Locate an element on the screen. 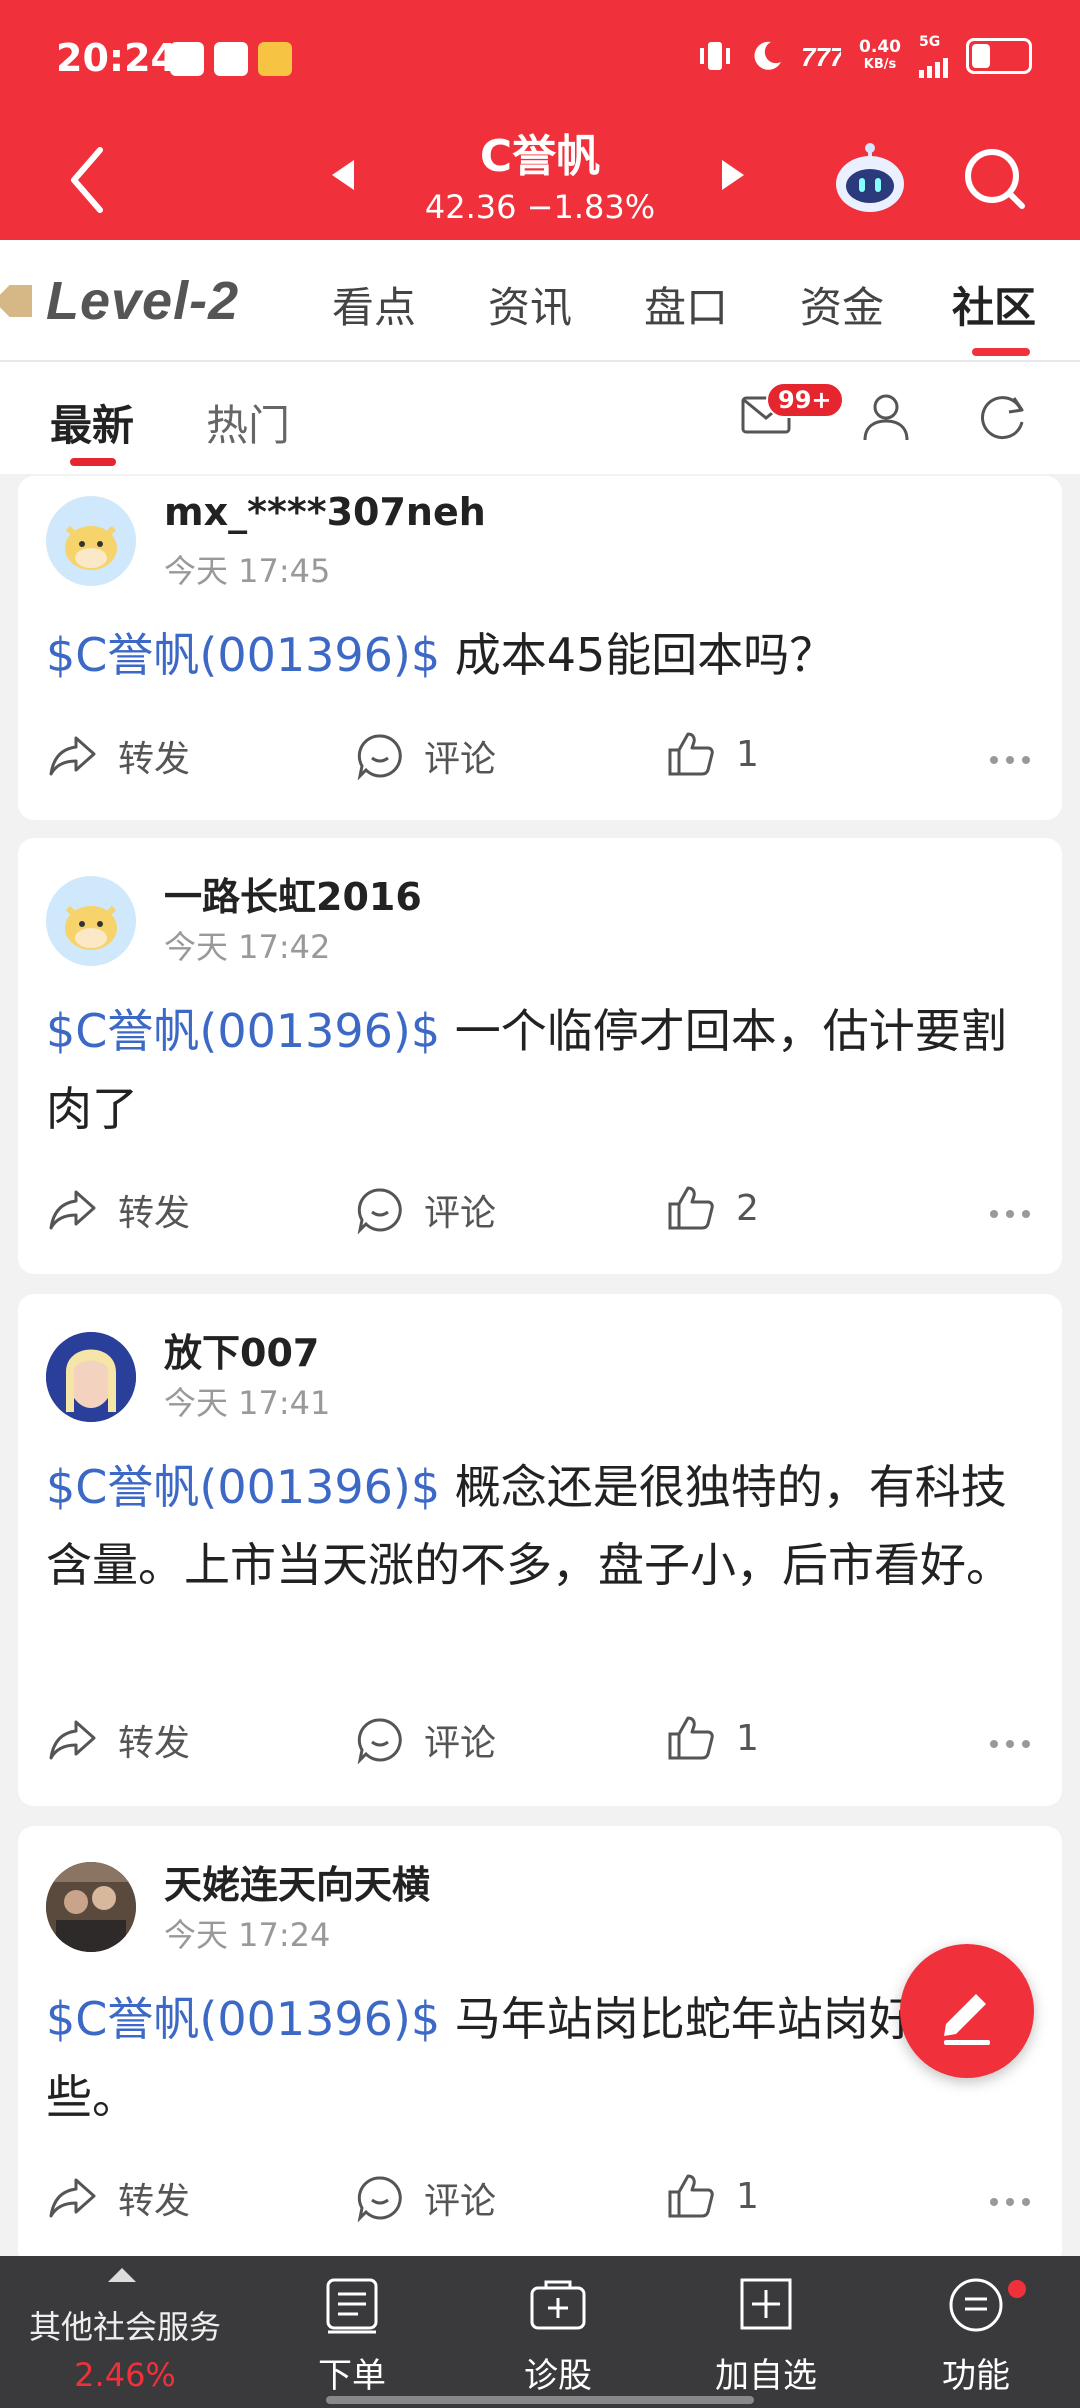  like-button: 2 is located at coordinates (712, 1208).